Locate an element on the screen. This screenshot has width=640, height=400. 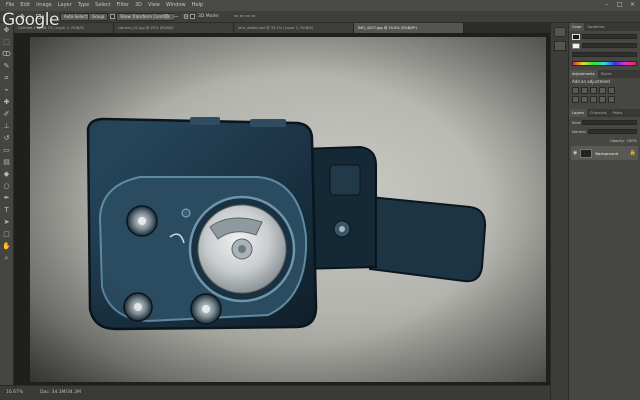
status-bar: 16.67% Doc: 34.3M/34.3M is located at coordinates (275, 392).